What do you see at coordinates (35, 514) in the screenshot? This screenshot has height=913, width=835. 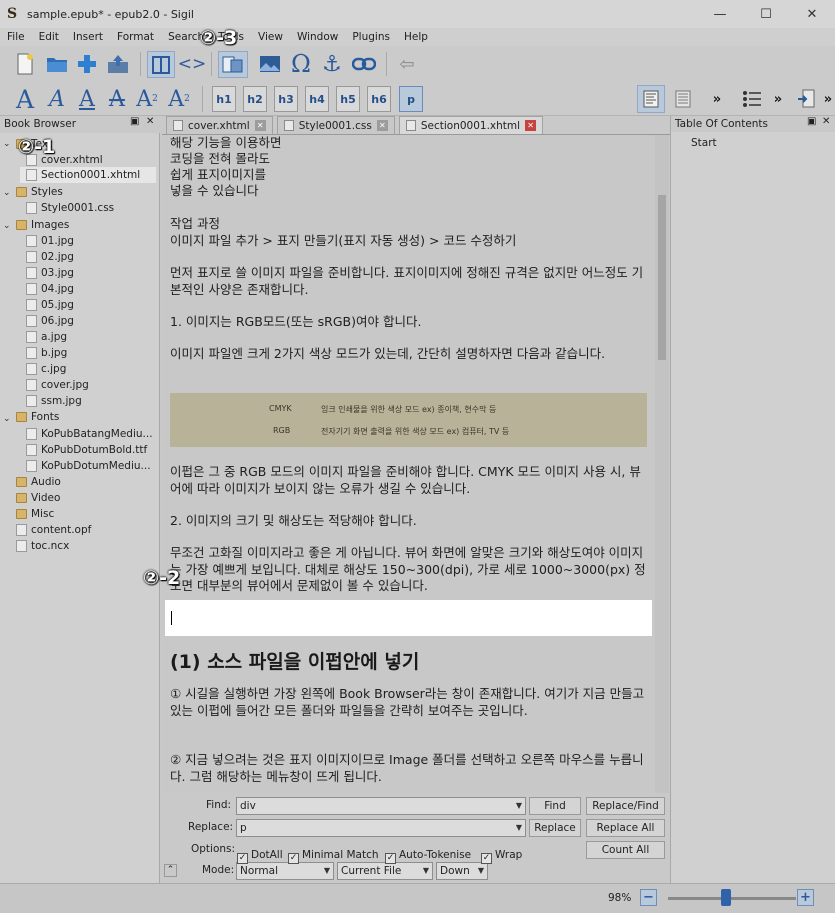 I see `folder-misc: Misc` at bounding box center [35, 514].